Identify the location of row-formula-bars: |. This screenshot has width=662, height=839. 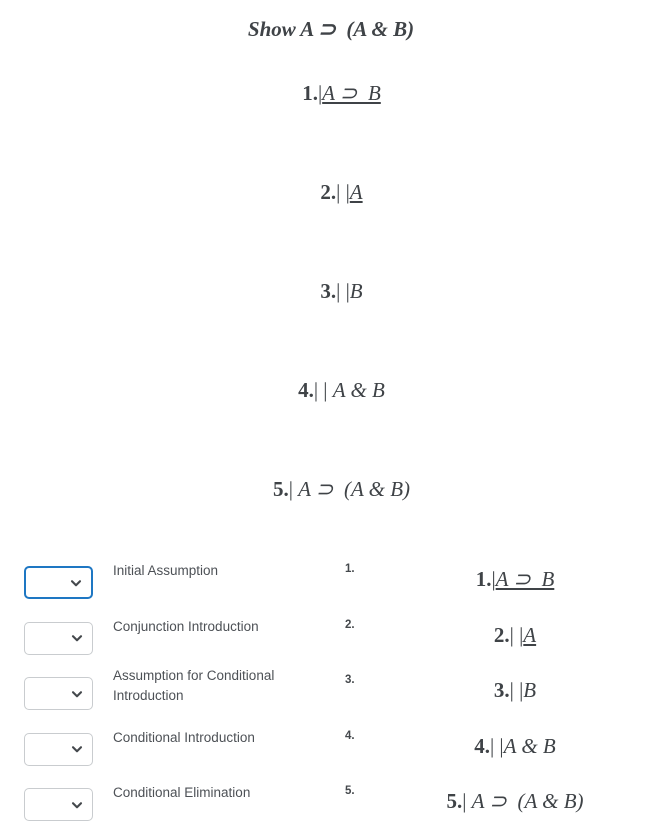
(467, 801).